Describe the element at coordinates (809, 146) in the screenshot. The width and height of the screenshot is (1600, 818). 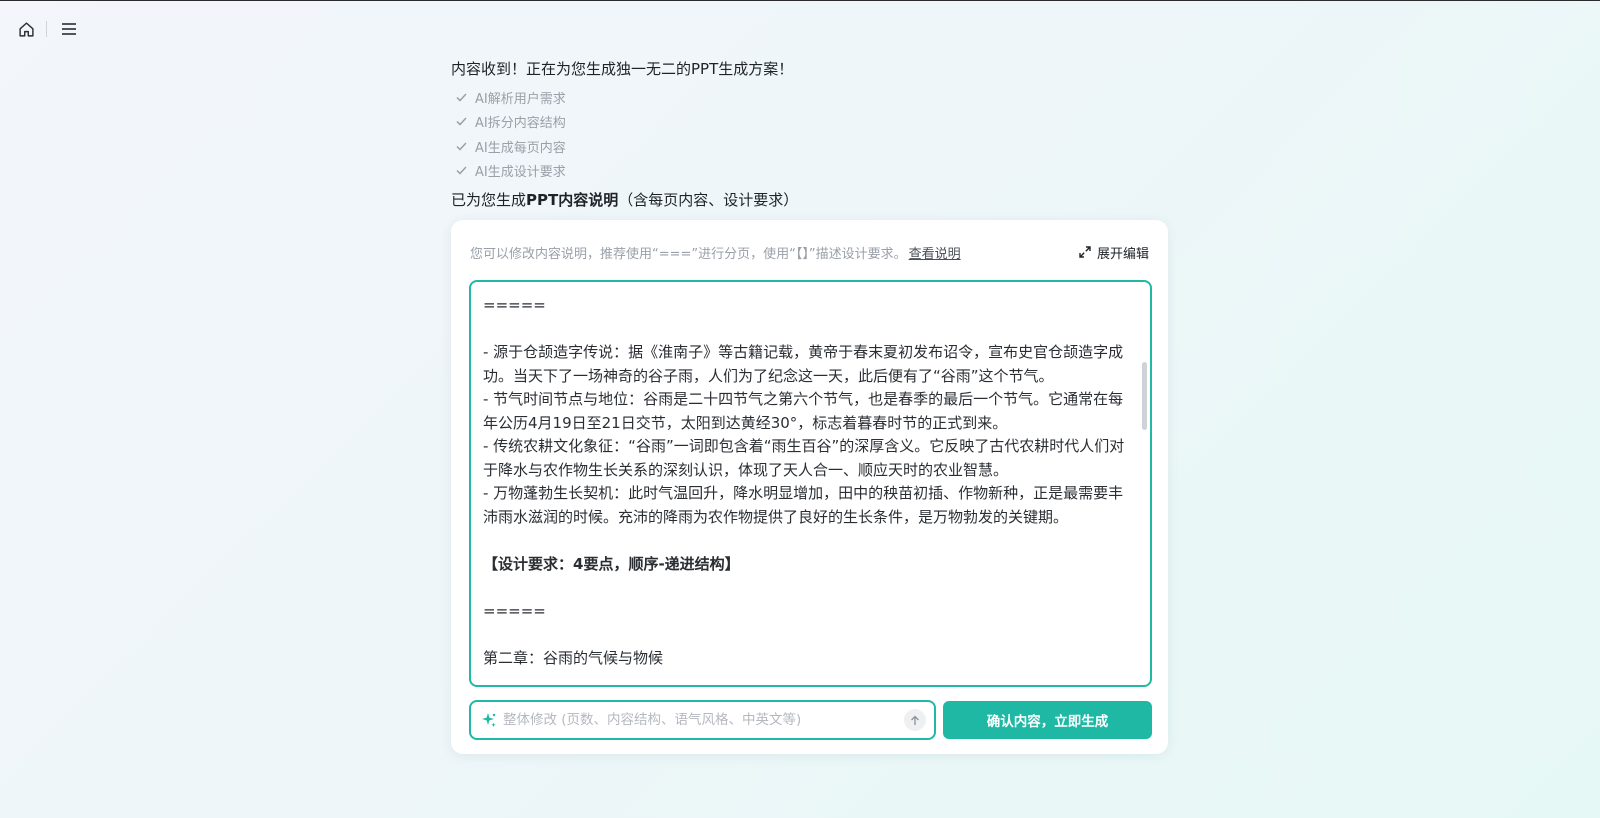
I see `step-item: AI生成每页内容` at that location.